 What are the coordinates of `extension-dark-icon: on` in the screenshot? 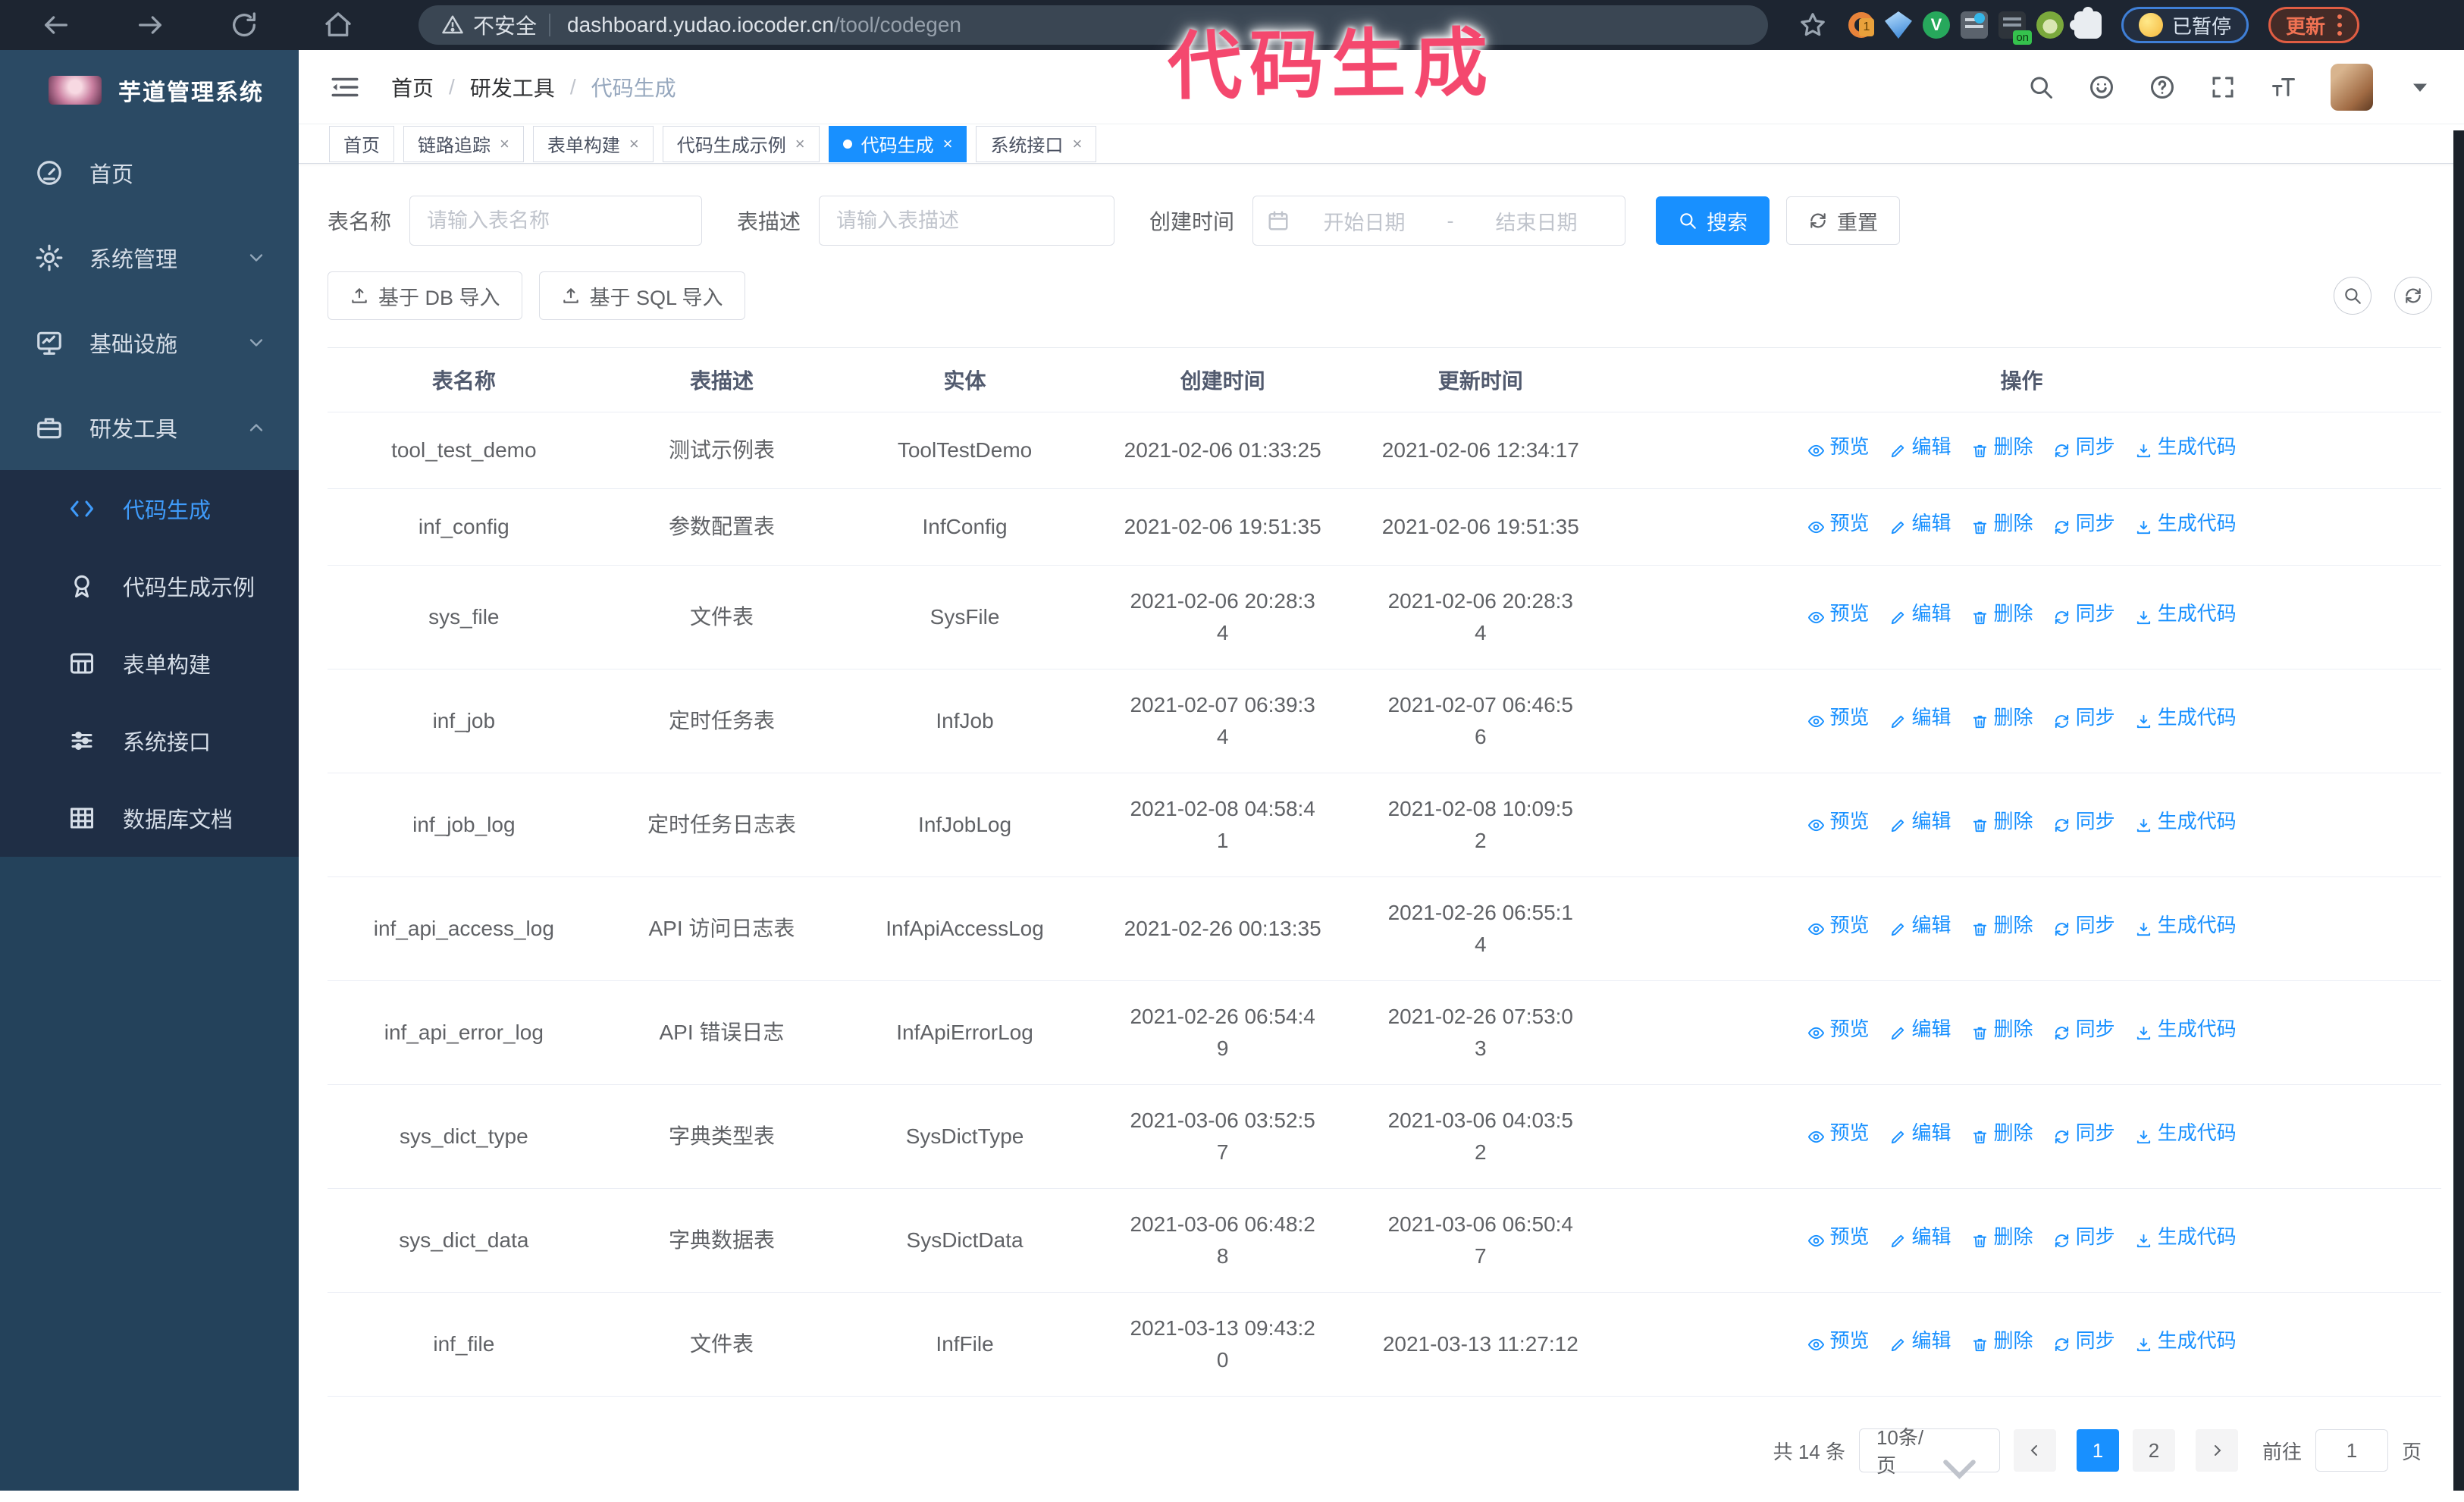 It's located at (2012, 25).